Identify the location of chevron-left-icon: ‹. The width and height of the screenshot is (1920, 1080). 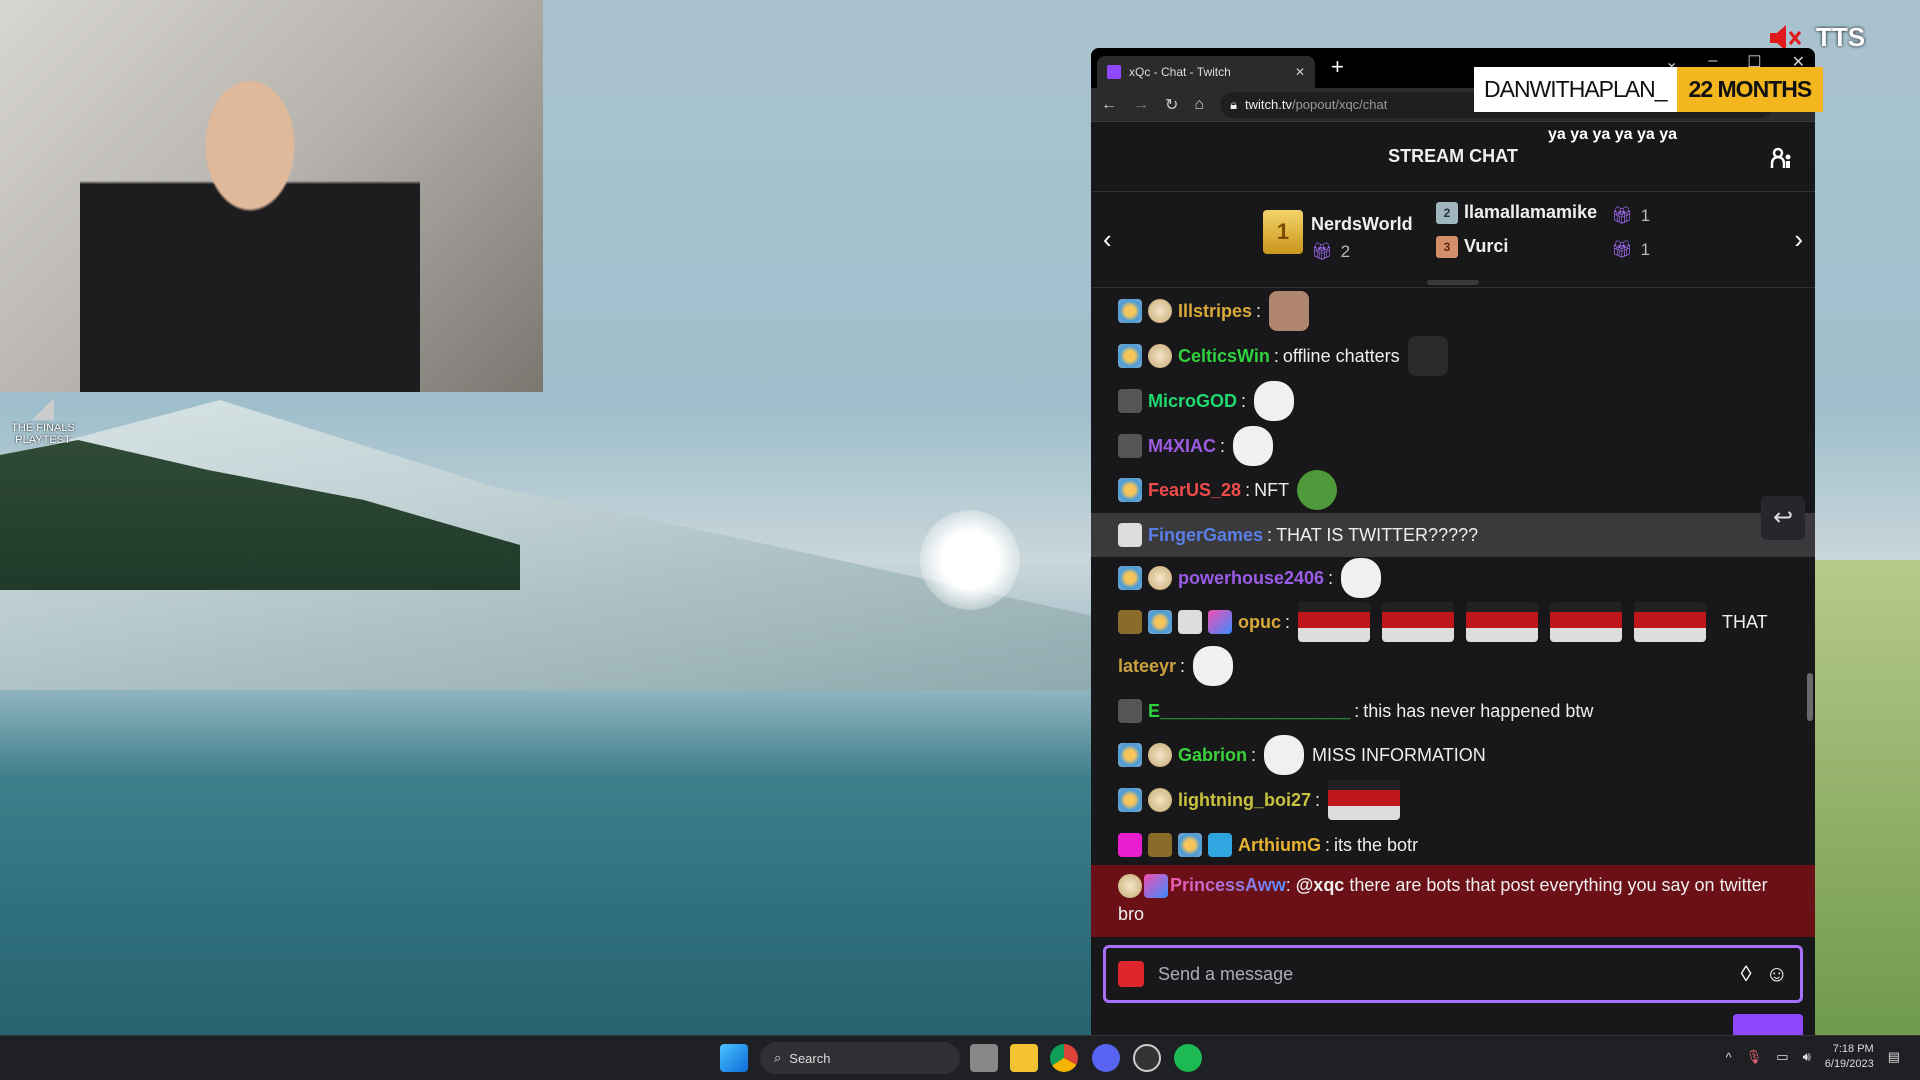
(1107, 239).